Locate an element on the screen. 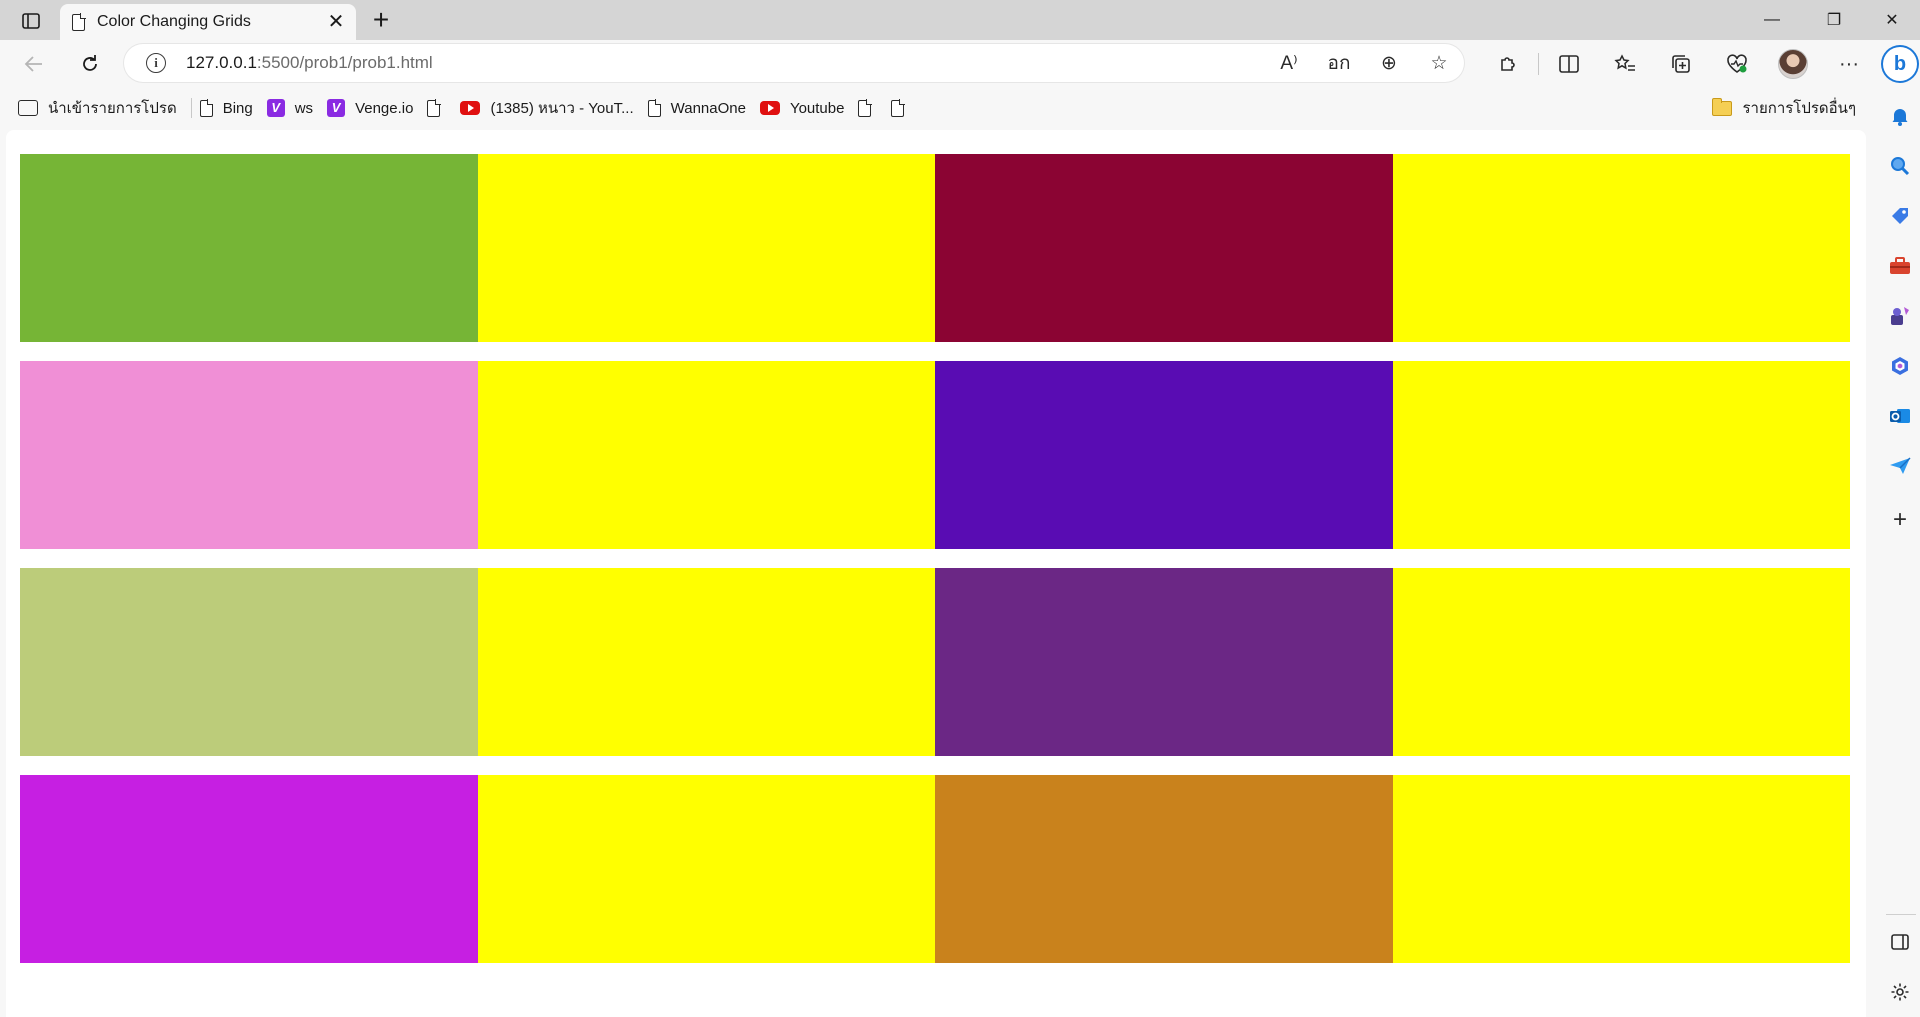  minimize-button: — is located at coordinates (1772, 20).